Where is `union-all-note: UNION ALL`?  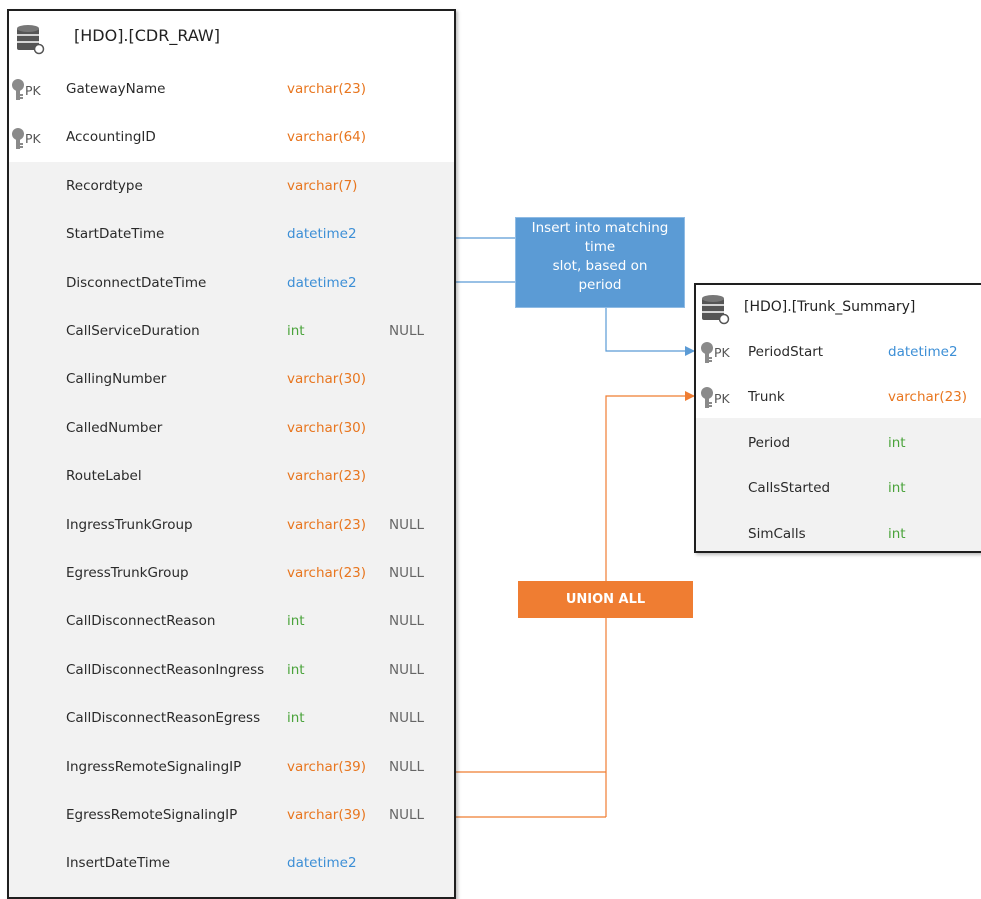
union-all-note: UNION ALL is located at coordinates (605, 599).